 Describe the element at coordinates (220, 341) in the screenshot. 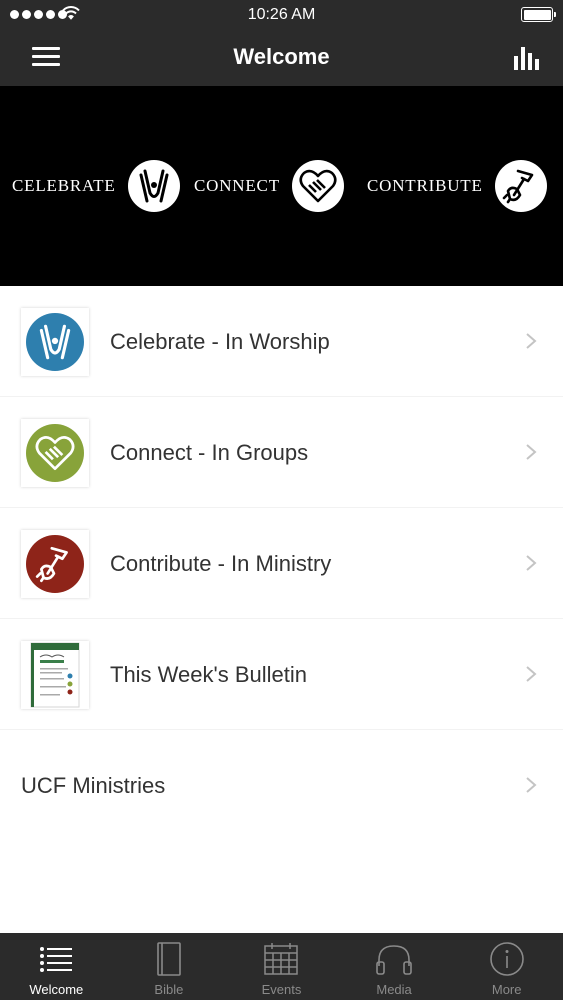

I see `list-item-label: Celebrate - In Worship` at that location.